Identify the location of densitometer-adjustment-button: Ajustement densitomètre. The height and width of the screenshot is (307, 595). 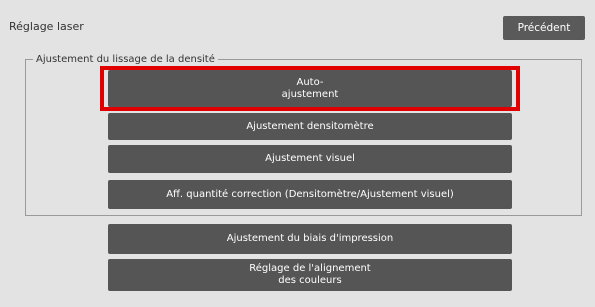
(310, 126).